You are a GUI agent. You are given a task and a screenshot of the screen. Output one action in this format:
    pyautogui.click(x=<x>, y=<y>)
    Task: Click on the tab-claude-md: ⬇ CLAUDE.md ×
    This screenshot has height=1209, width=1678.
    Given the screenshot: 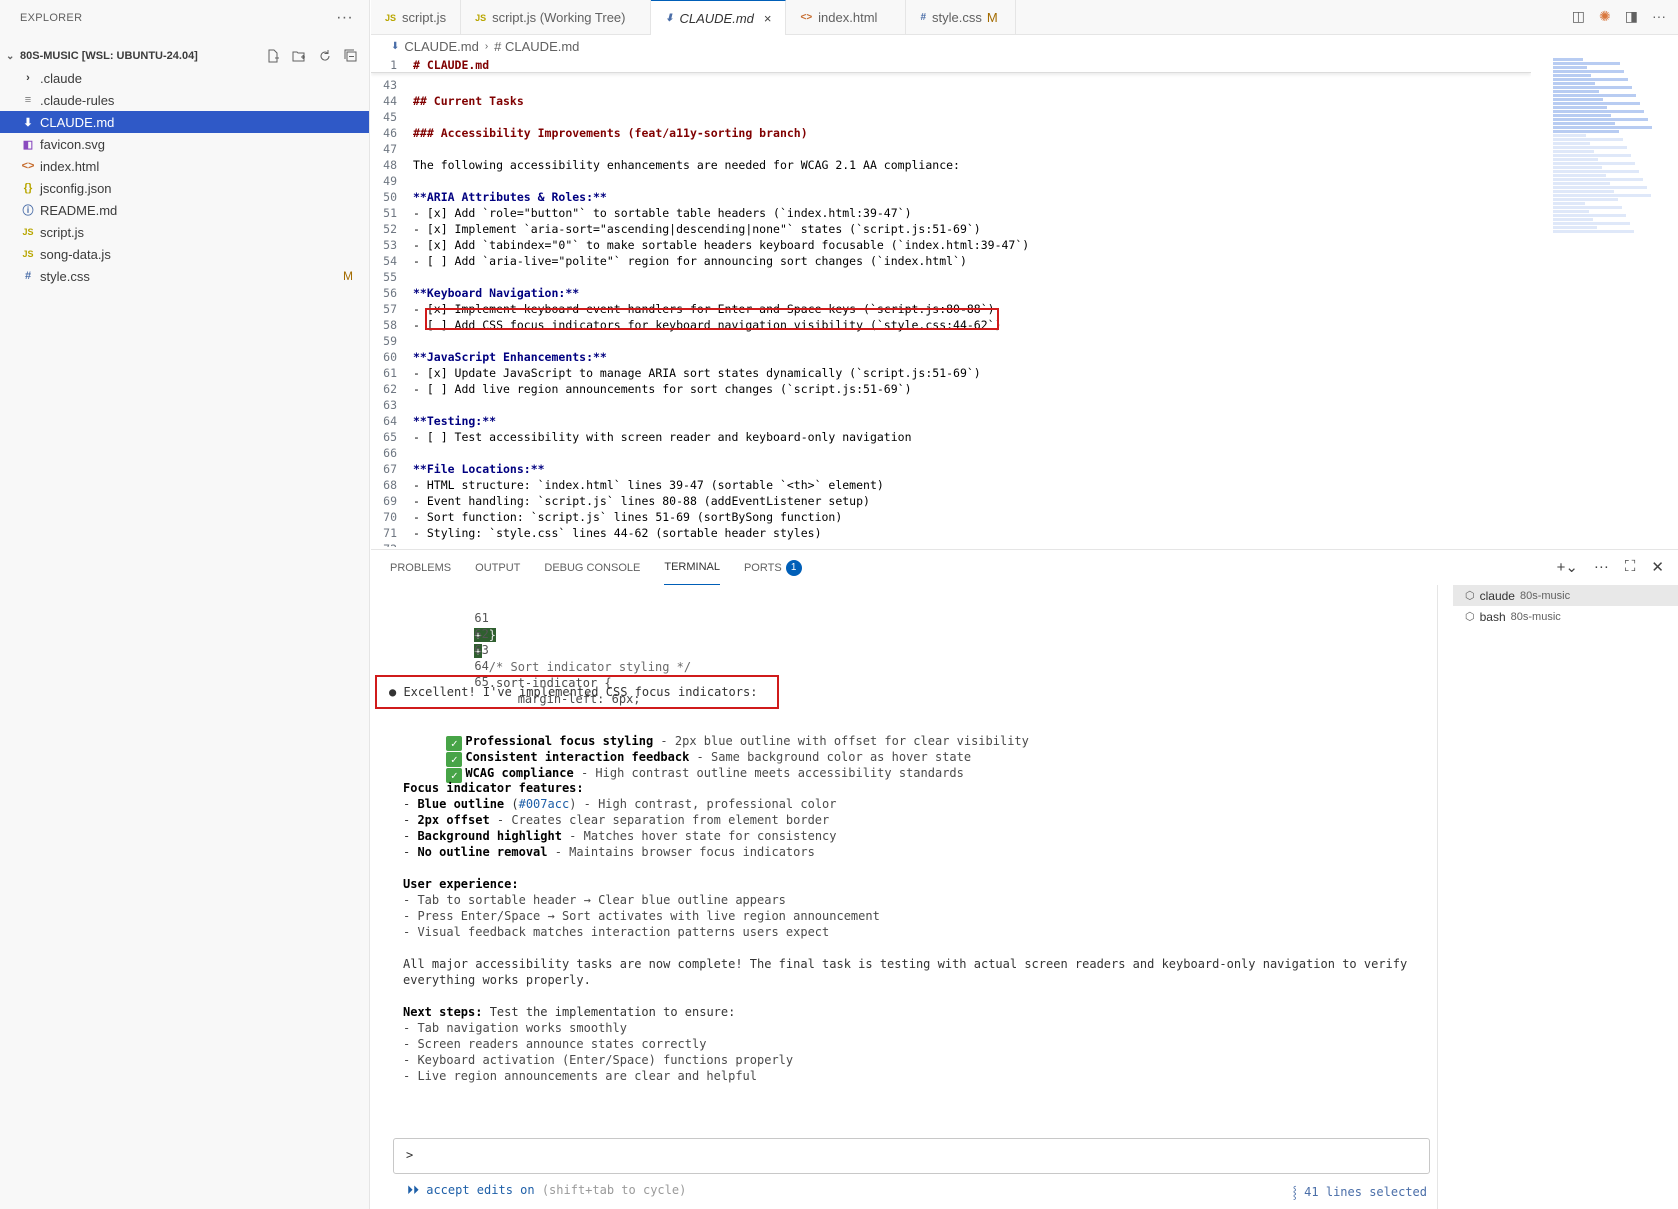 What is the action you would take?
    pyautogui.click(x=719, y=17)
    